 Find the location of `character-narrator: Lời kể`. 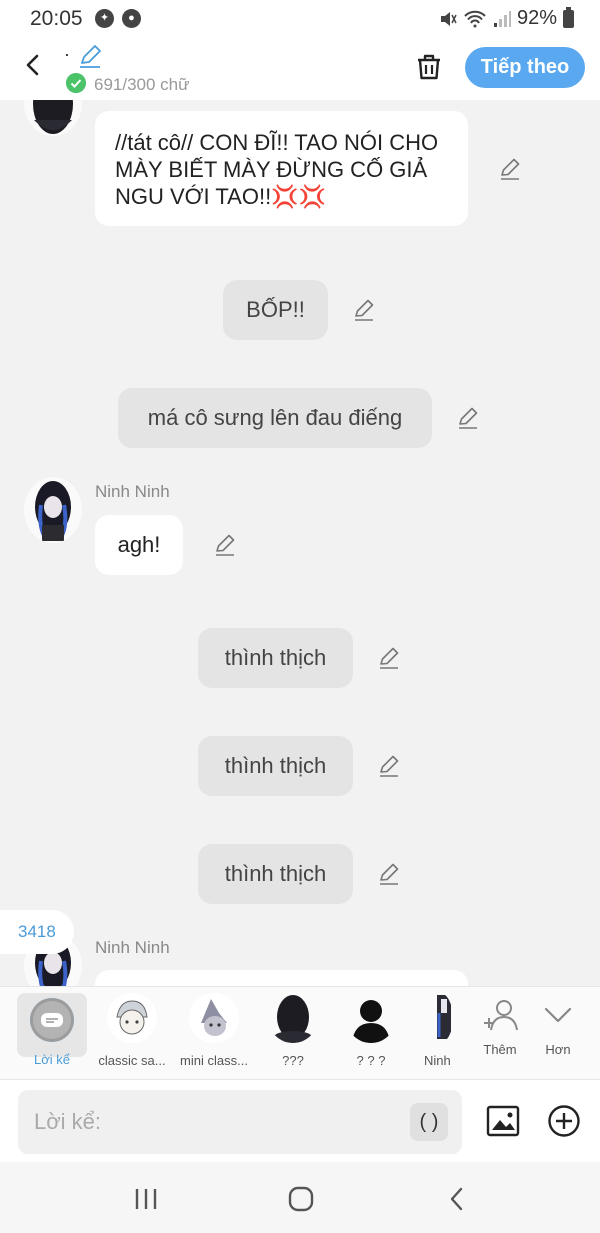

character-narrator: Lời kể is located at coordinates (52, 1030).